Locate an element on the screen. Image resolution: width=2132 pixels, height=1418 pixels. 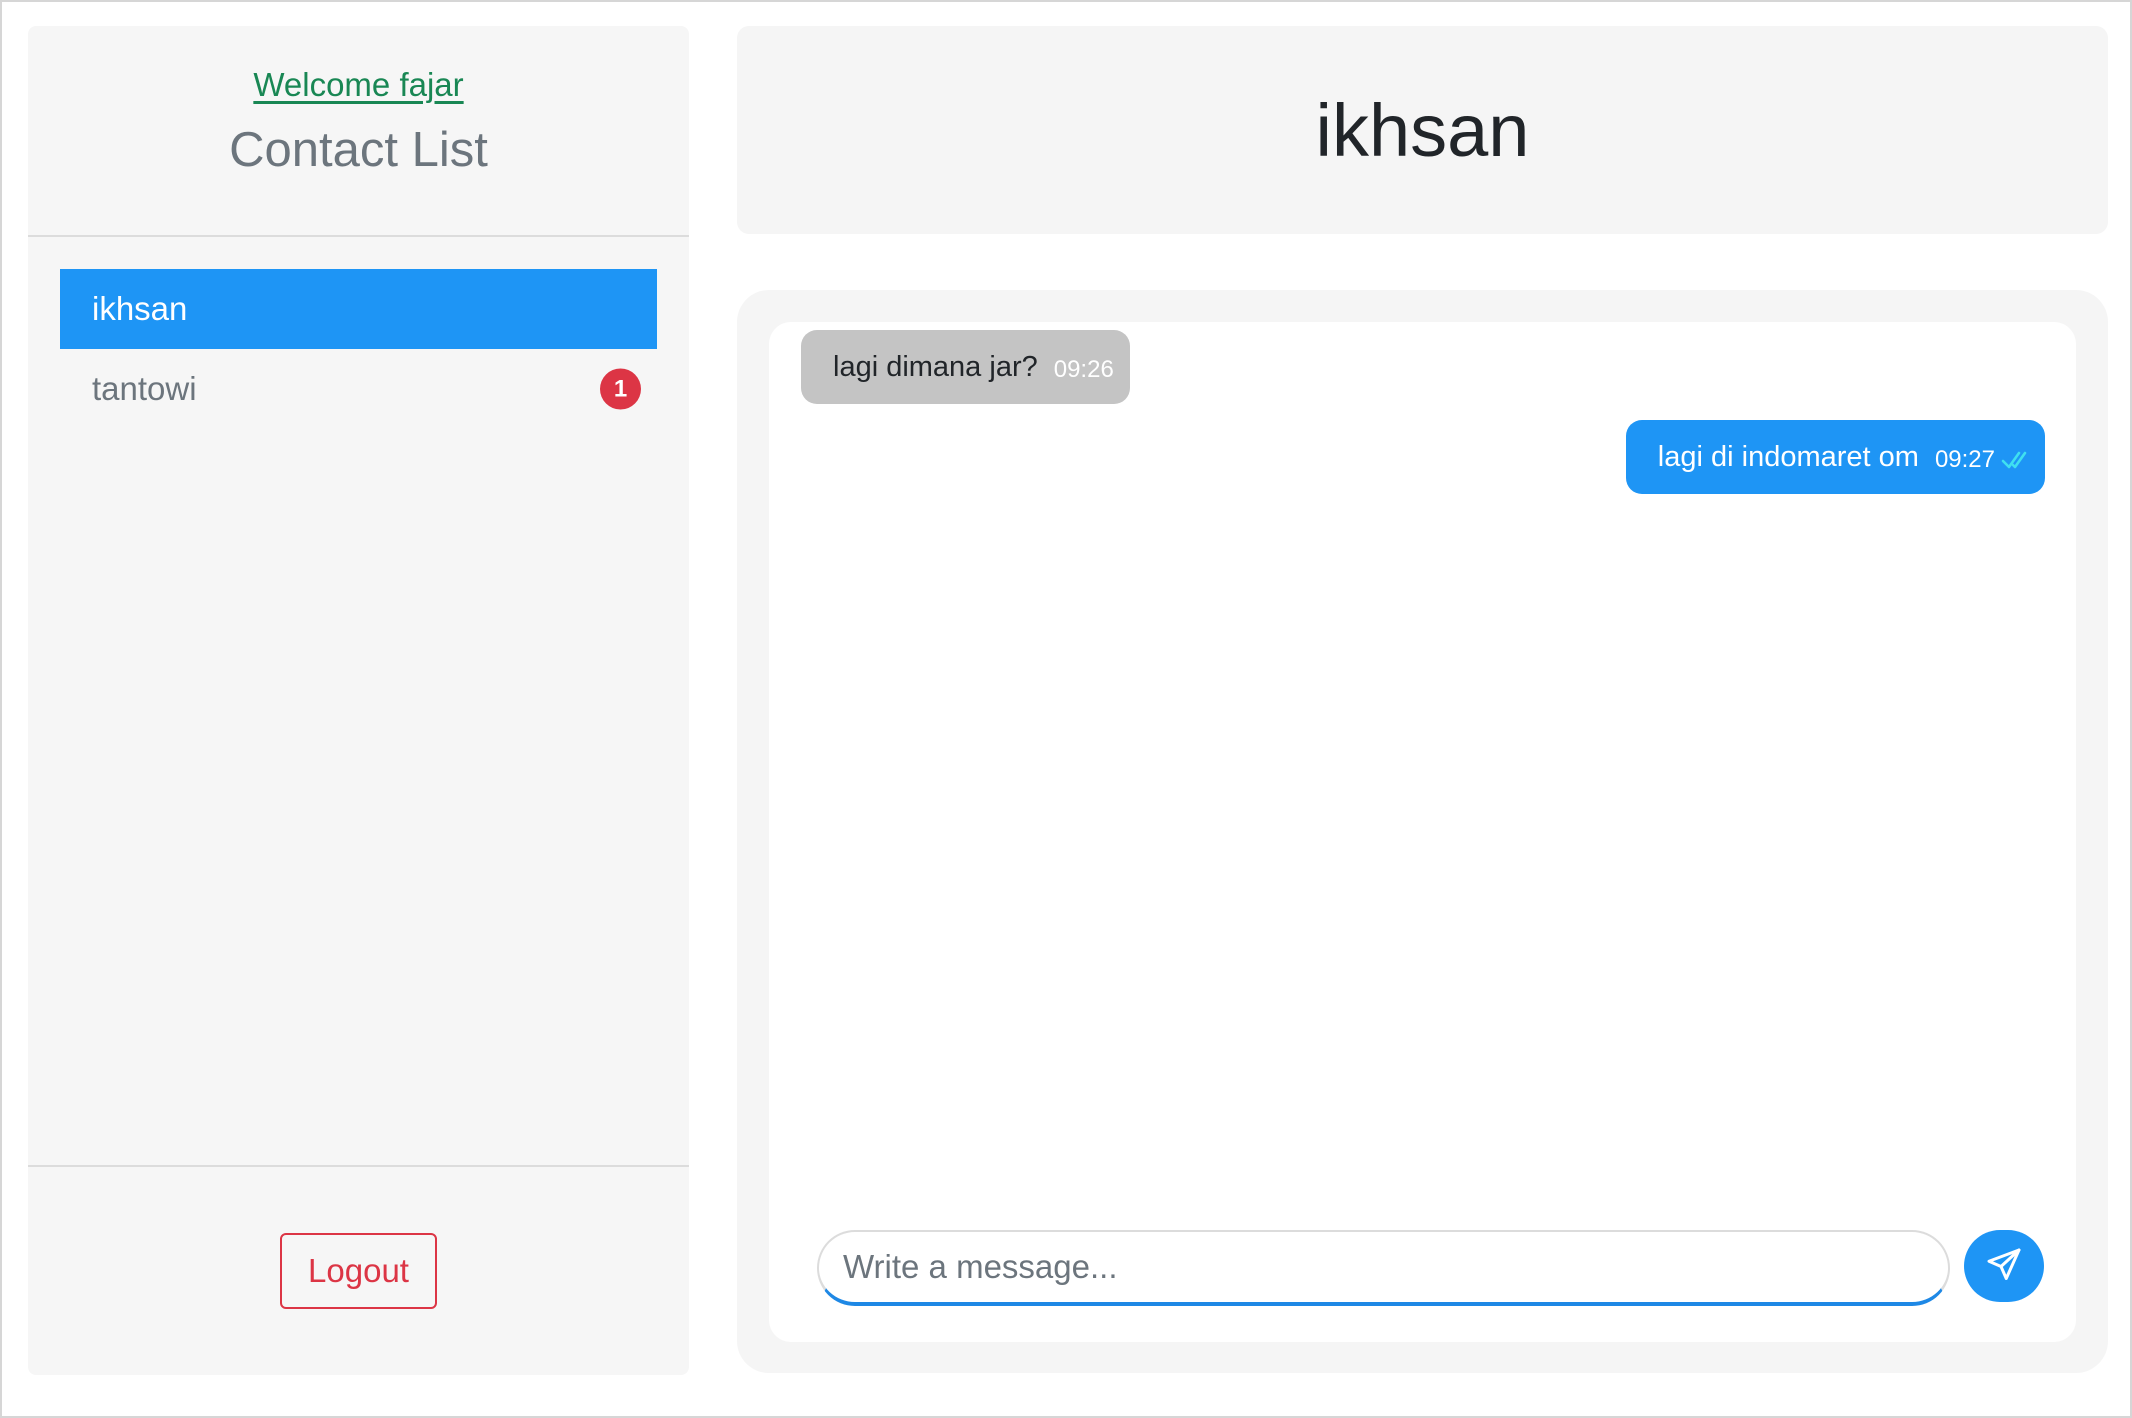
message-input is located at coordinates (1383, 1268).